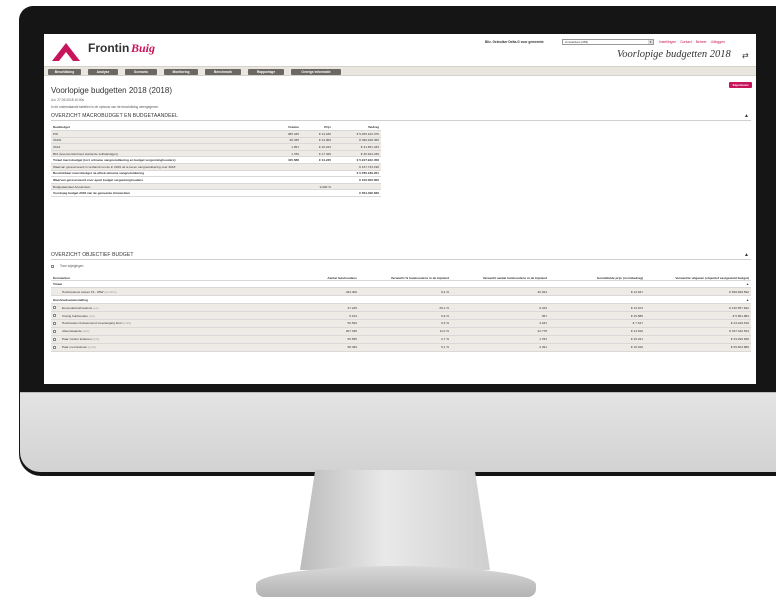  I want to click on cell-spend: € 130.557.842, so click(698, 308).